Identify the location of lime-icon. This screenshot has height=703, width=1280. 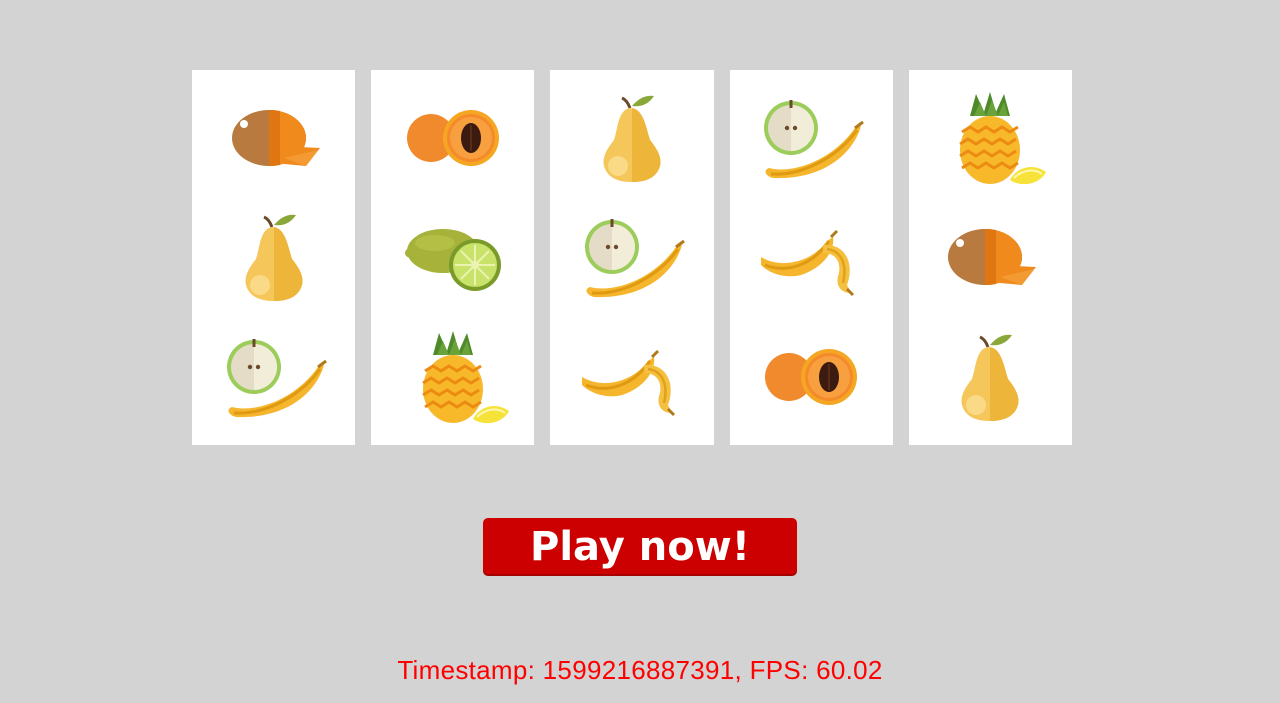
(453, 257).